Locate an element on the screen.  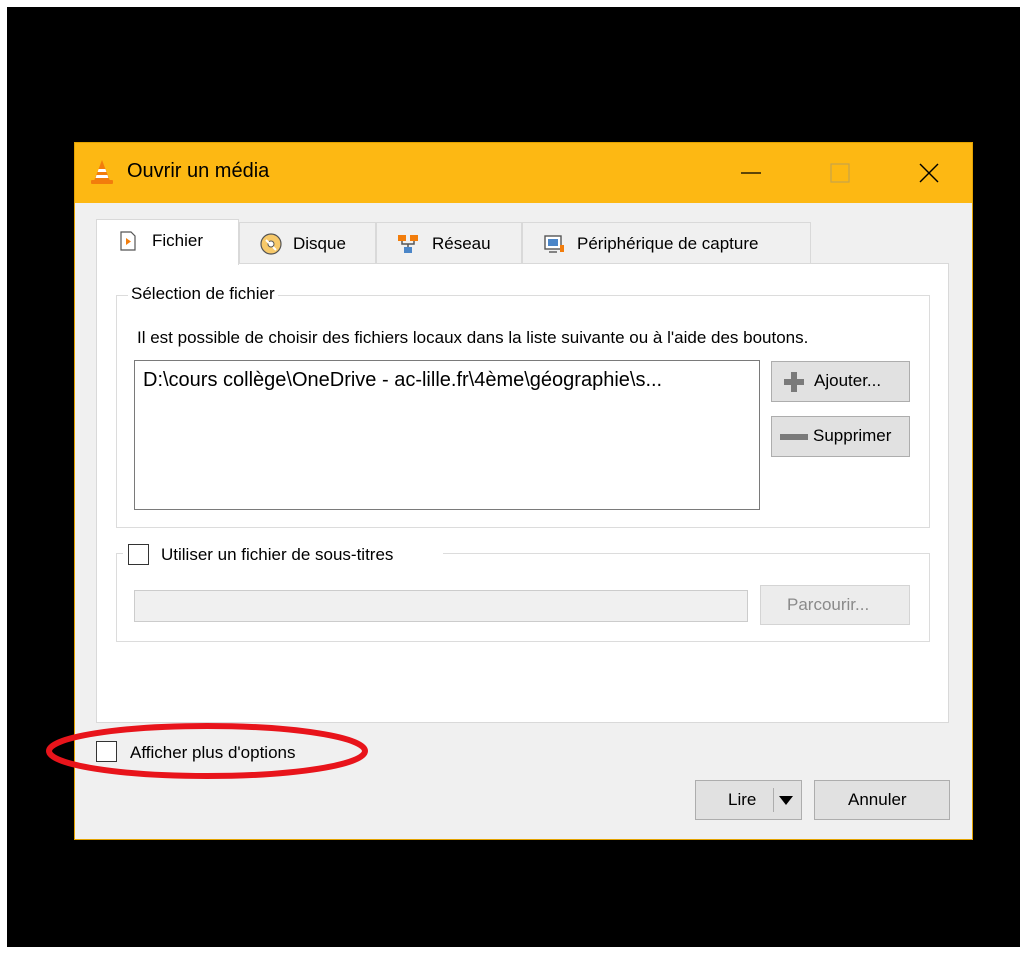
minimize-button is located at coordinates (751, 173).